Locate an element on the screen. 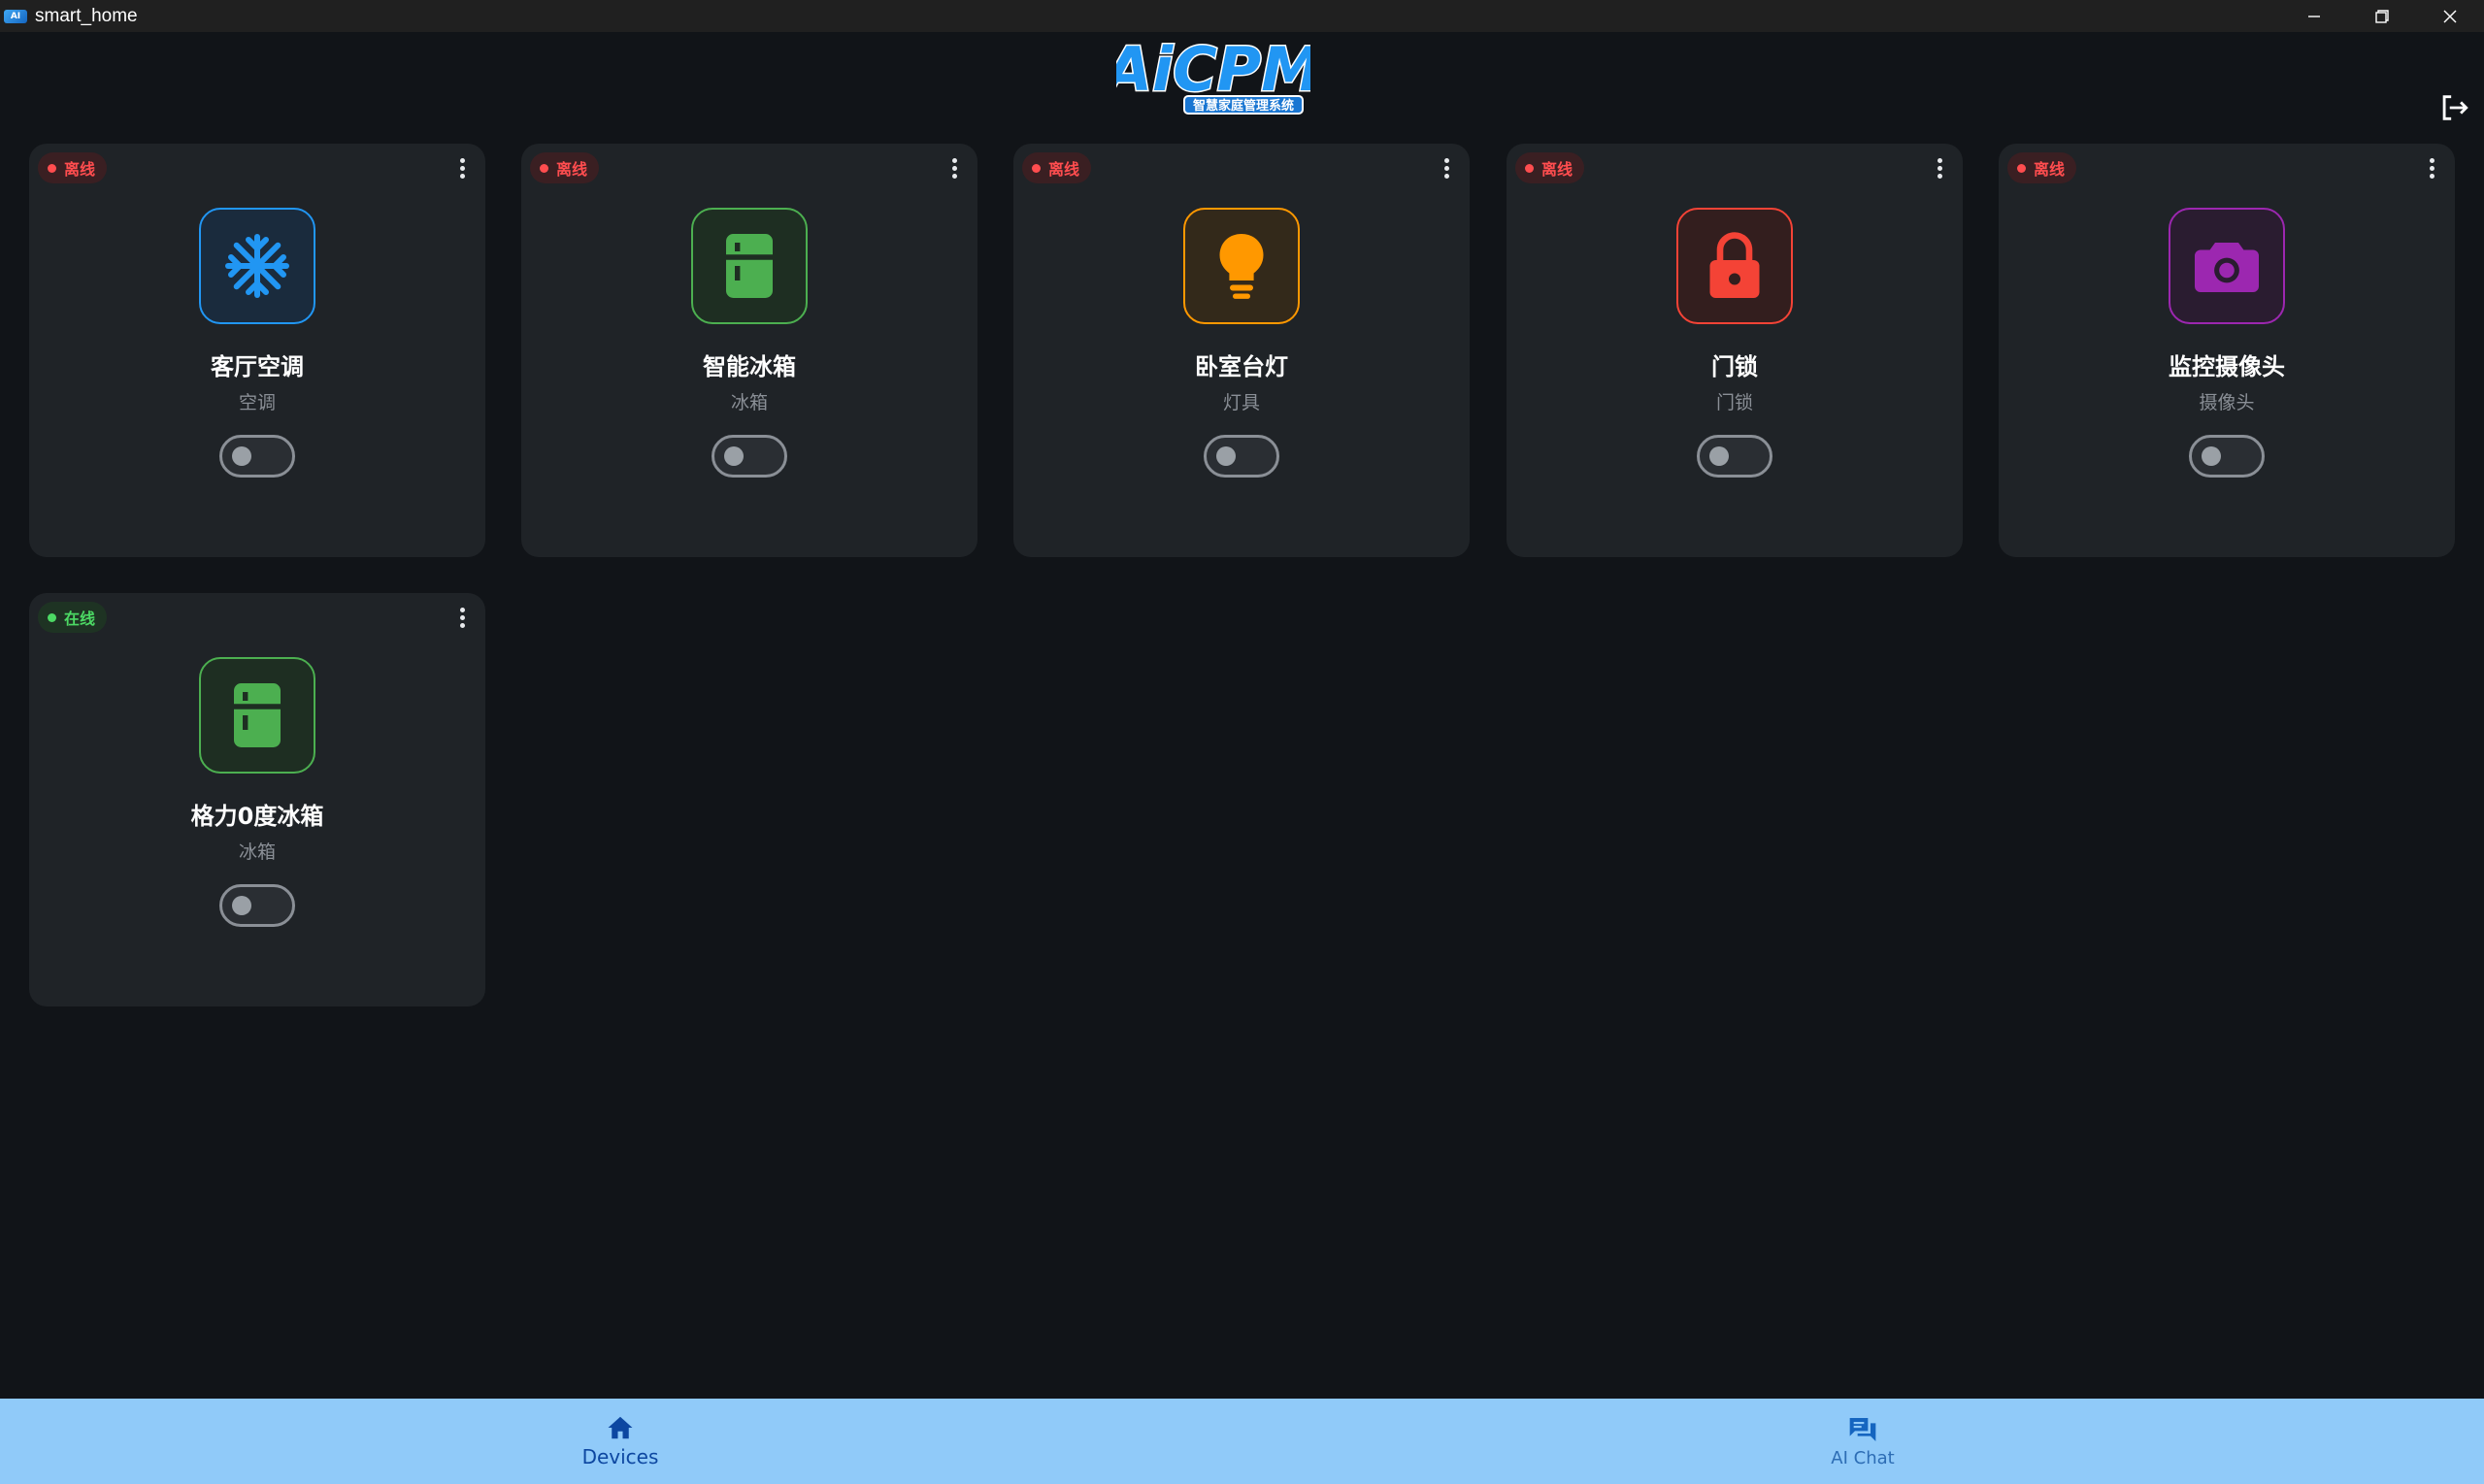 Image resolution: width=2484 pixels, height=1484 pixels. minimize-icon is located at coordinates (2314, 16).